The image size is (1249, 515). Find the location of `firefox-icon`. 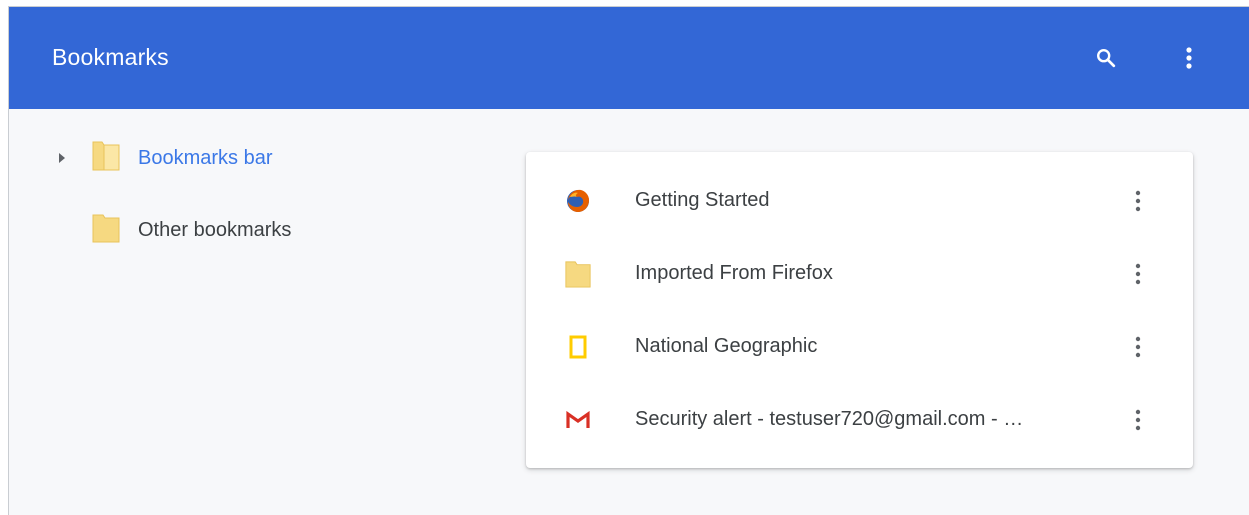

firefox-icon is located at coordinates (578, 201).